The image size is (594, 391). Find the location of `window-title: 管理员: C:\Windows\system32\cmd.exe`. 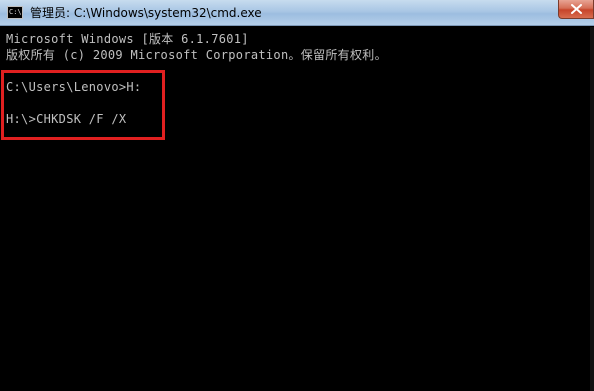

window-title: 管理员: C:\Windows\system32\cmd.exe is located at coordinates (146, 13).